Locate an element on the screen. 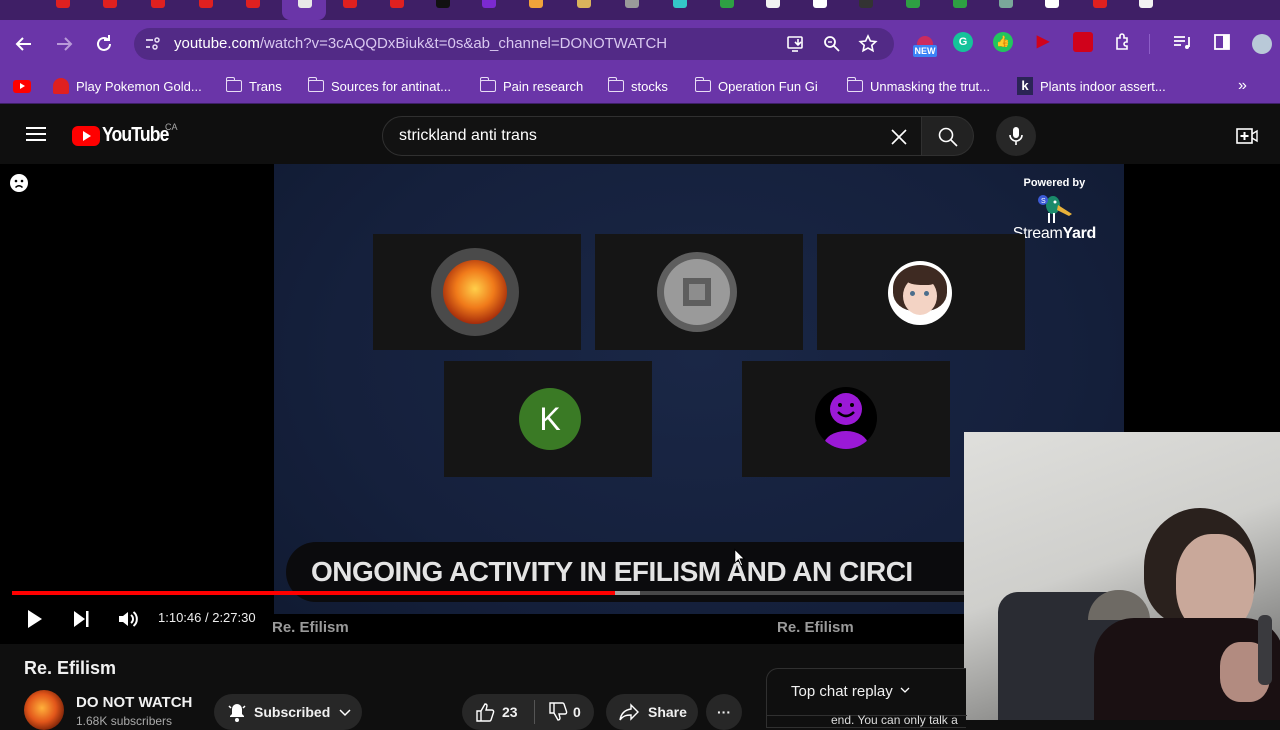 This screenshot has height=730, width=1280. grammarly-extension: G is located at coordinates (963, 42).